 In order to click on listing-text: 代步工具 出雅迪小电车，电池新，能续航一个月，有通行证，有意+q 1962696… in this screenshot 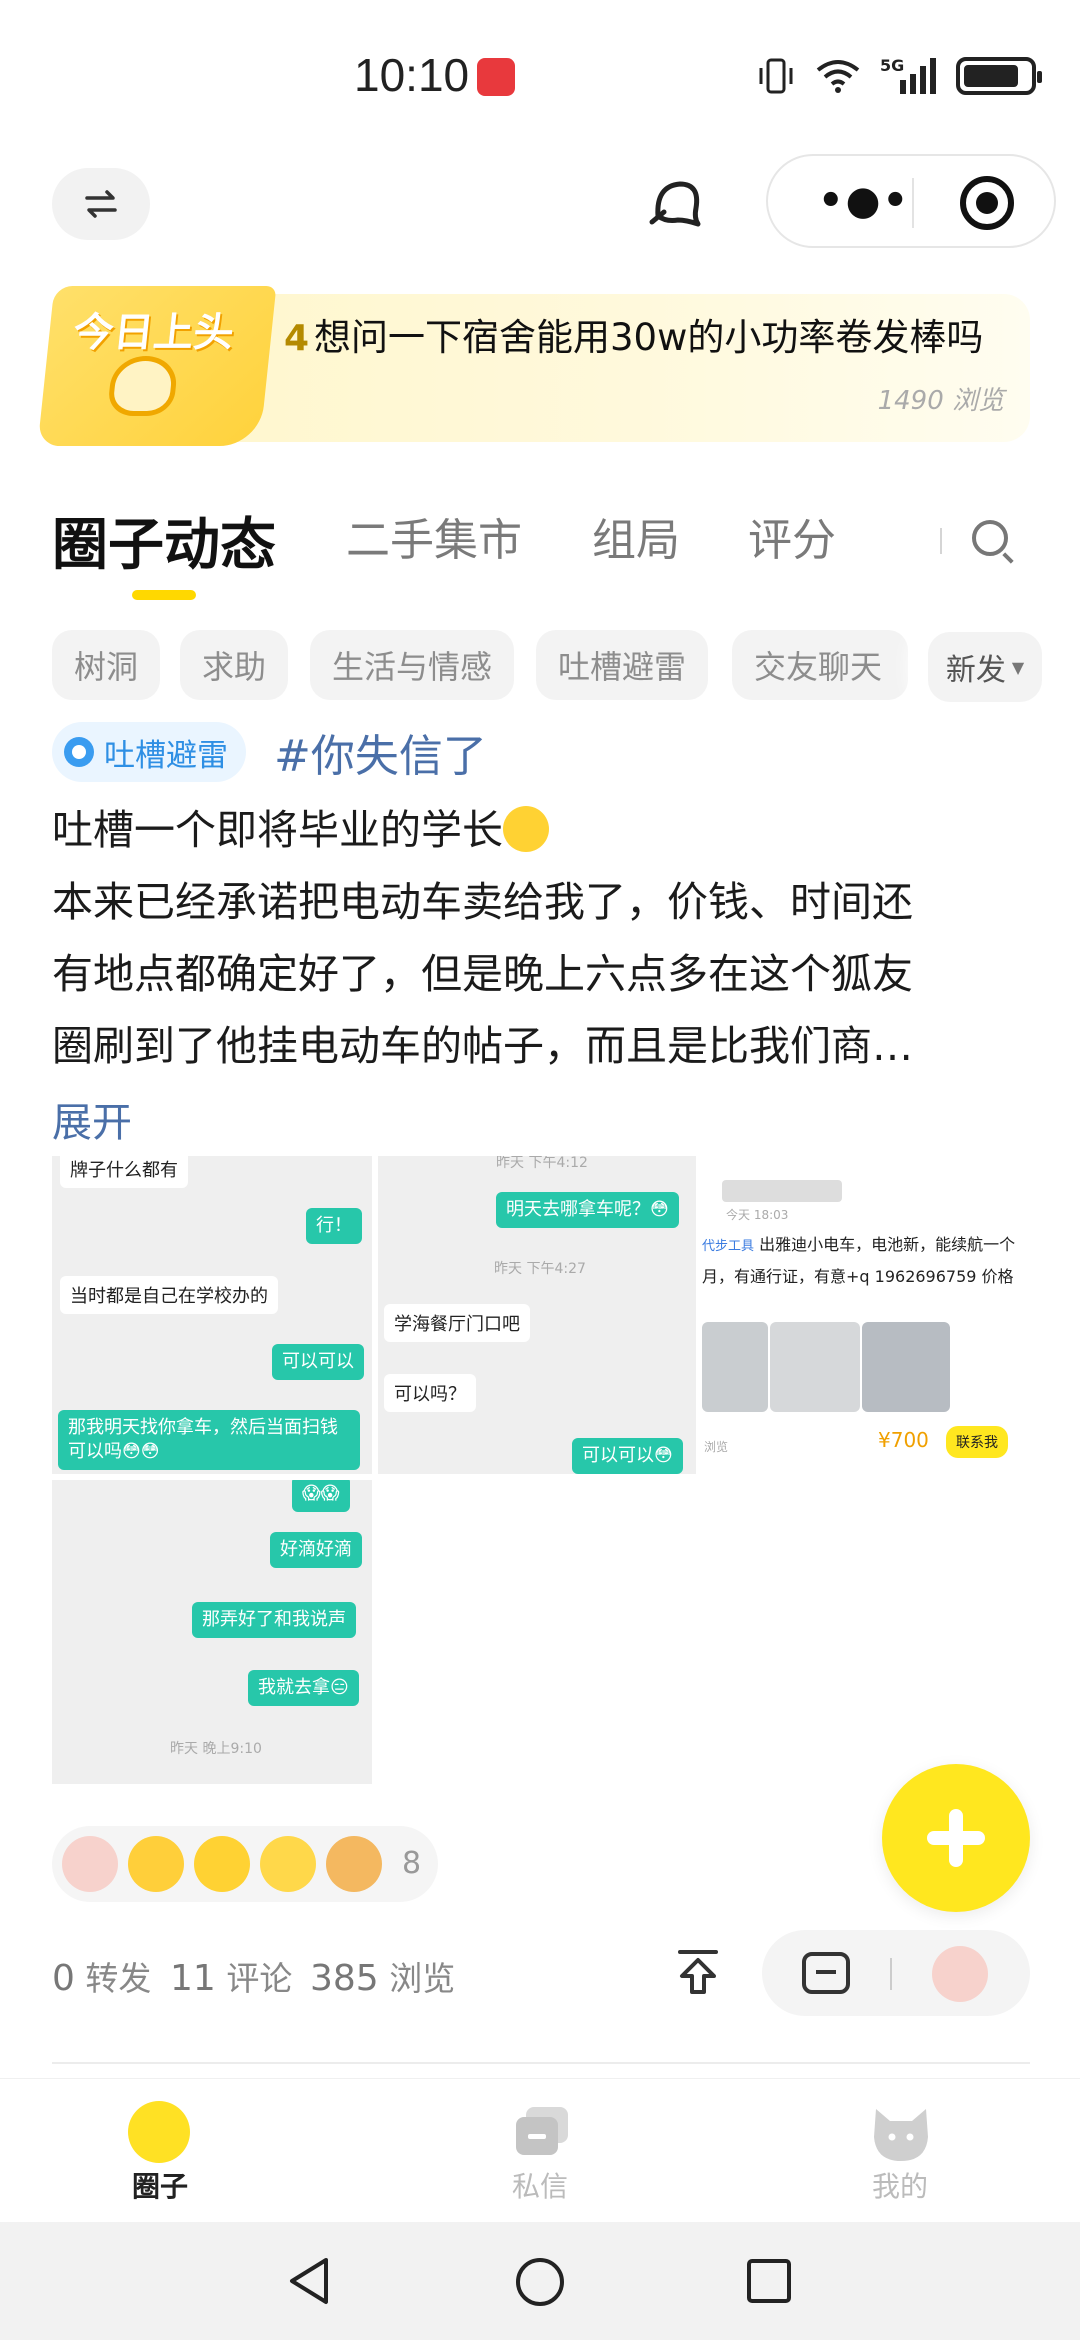, I will do `click(861, 1260)`.